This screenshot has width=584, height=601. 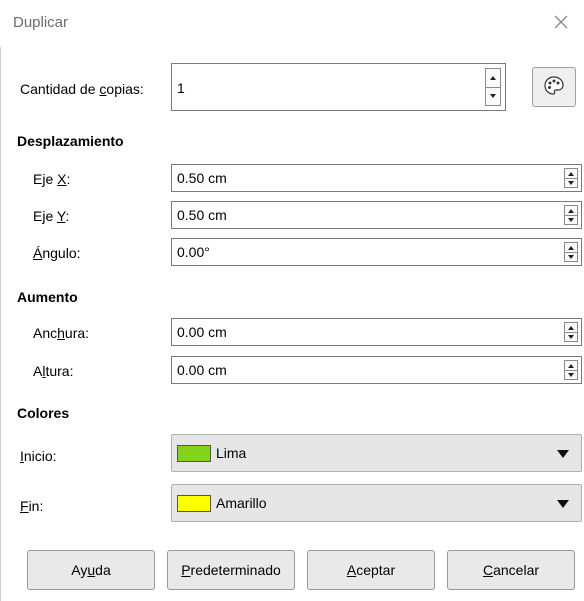 What do you see at coordinates (202, 332) in the screenshot?
I see `width-value: 0.00 cm` at bounding box center [202, 332].